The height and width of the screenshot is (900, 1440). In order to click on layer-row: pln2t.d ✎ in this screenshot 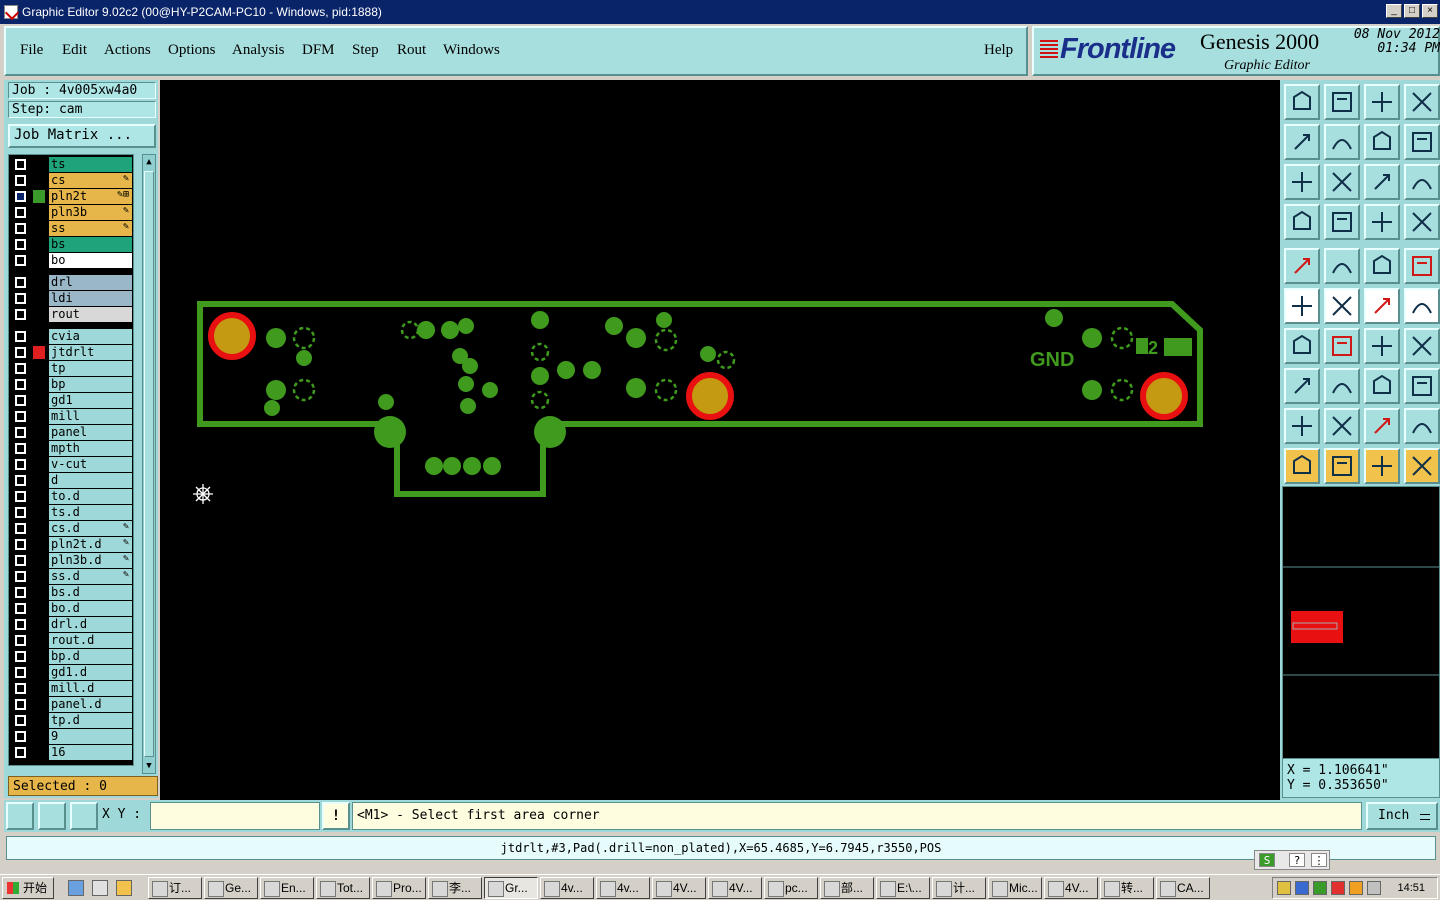, I will do `click(71, 544)`.